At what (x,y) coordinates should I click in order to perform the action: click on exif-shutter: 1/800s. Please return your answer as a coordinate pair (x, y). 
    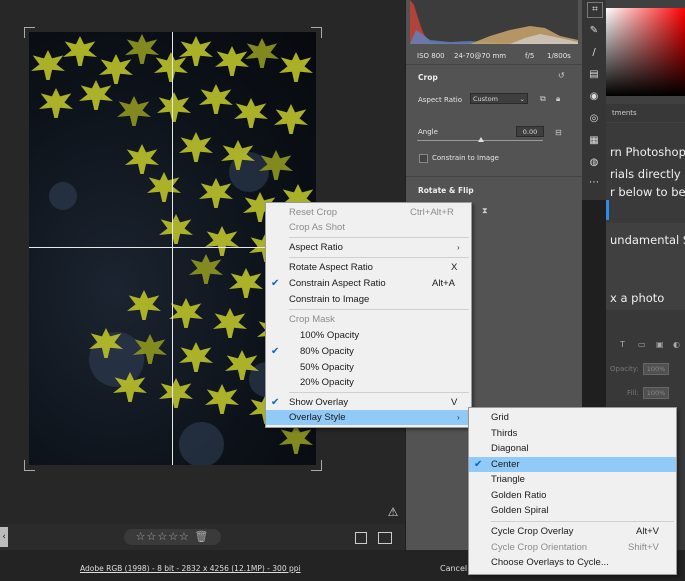
    Looking at the image, I should click on (559, 56).